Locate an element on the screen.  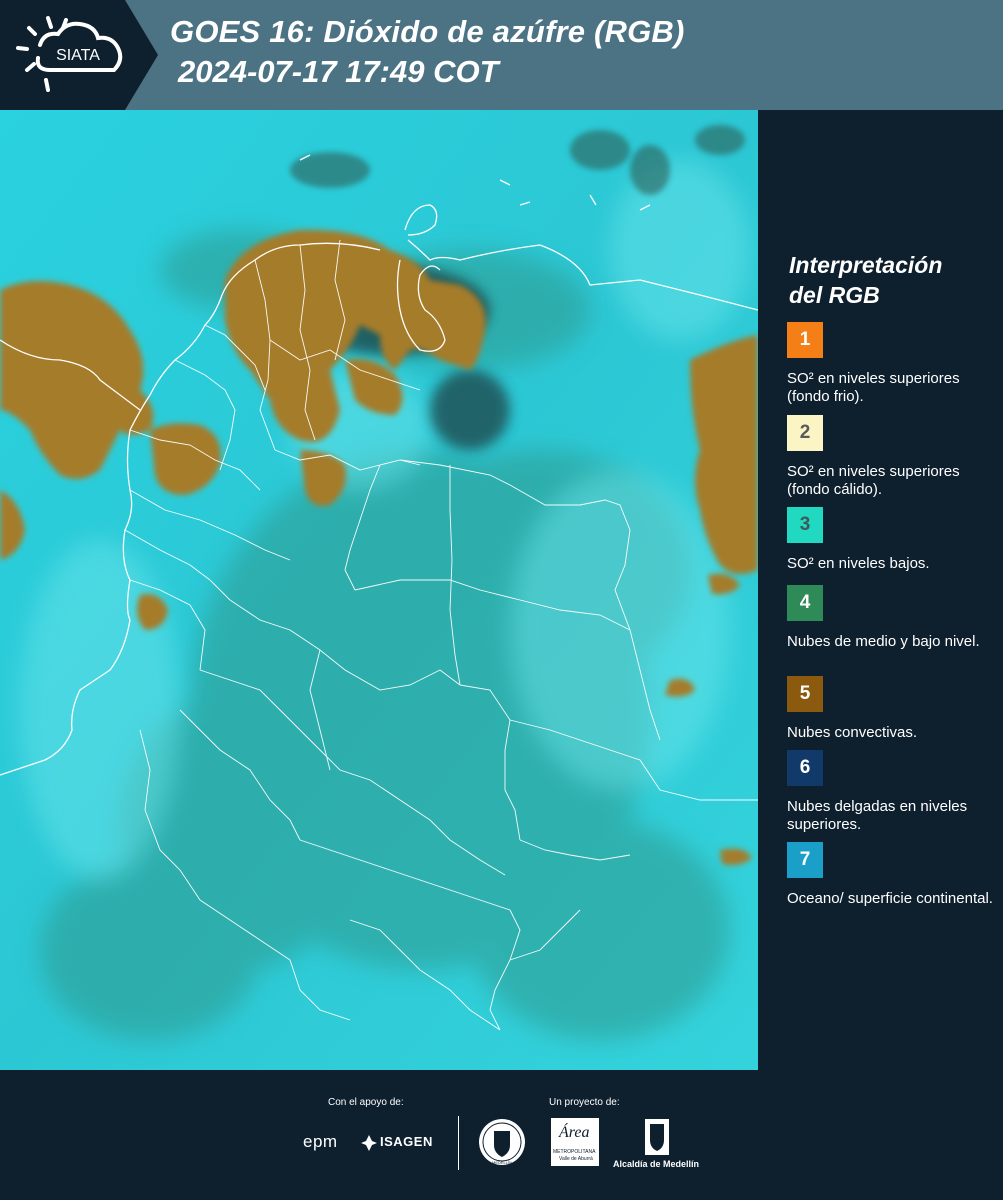
legend-swatch: 1 is located at coordinates (805, 340).